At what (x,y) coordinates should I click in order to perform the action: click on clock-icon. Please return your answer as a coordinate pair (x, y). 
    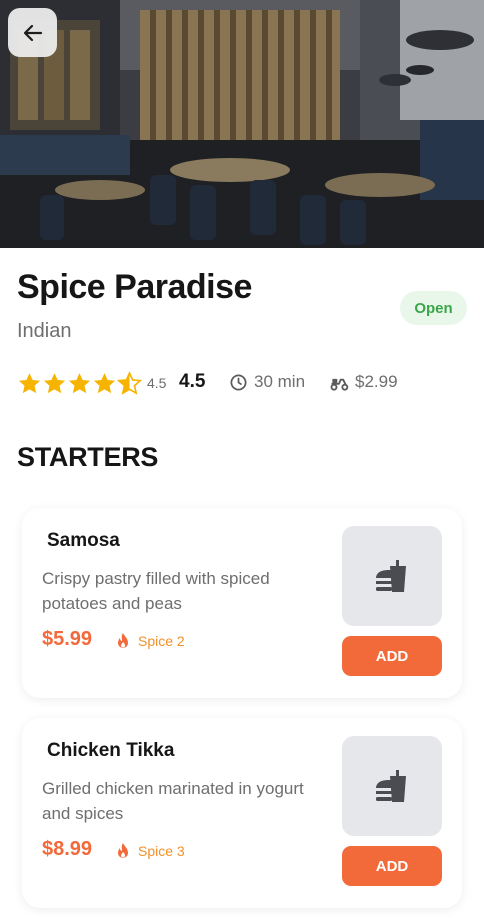
    Looking at the image, I should click on (238, 382).